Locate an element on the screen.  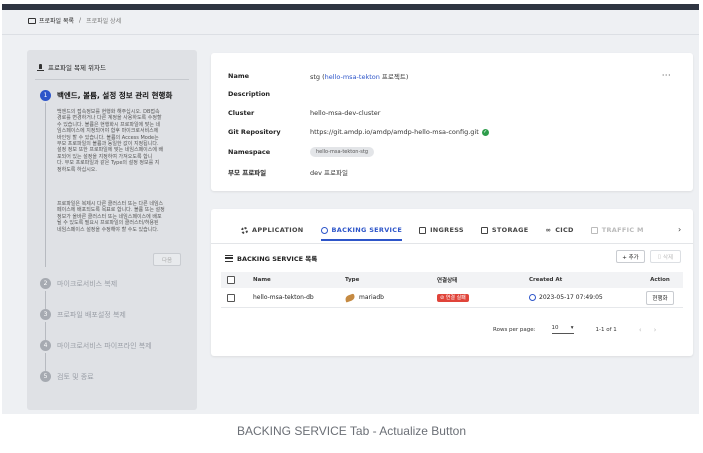
ingress-icon is located at coordinates (423, 230).